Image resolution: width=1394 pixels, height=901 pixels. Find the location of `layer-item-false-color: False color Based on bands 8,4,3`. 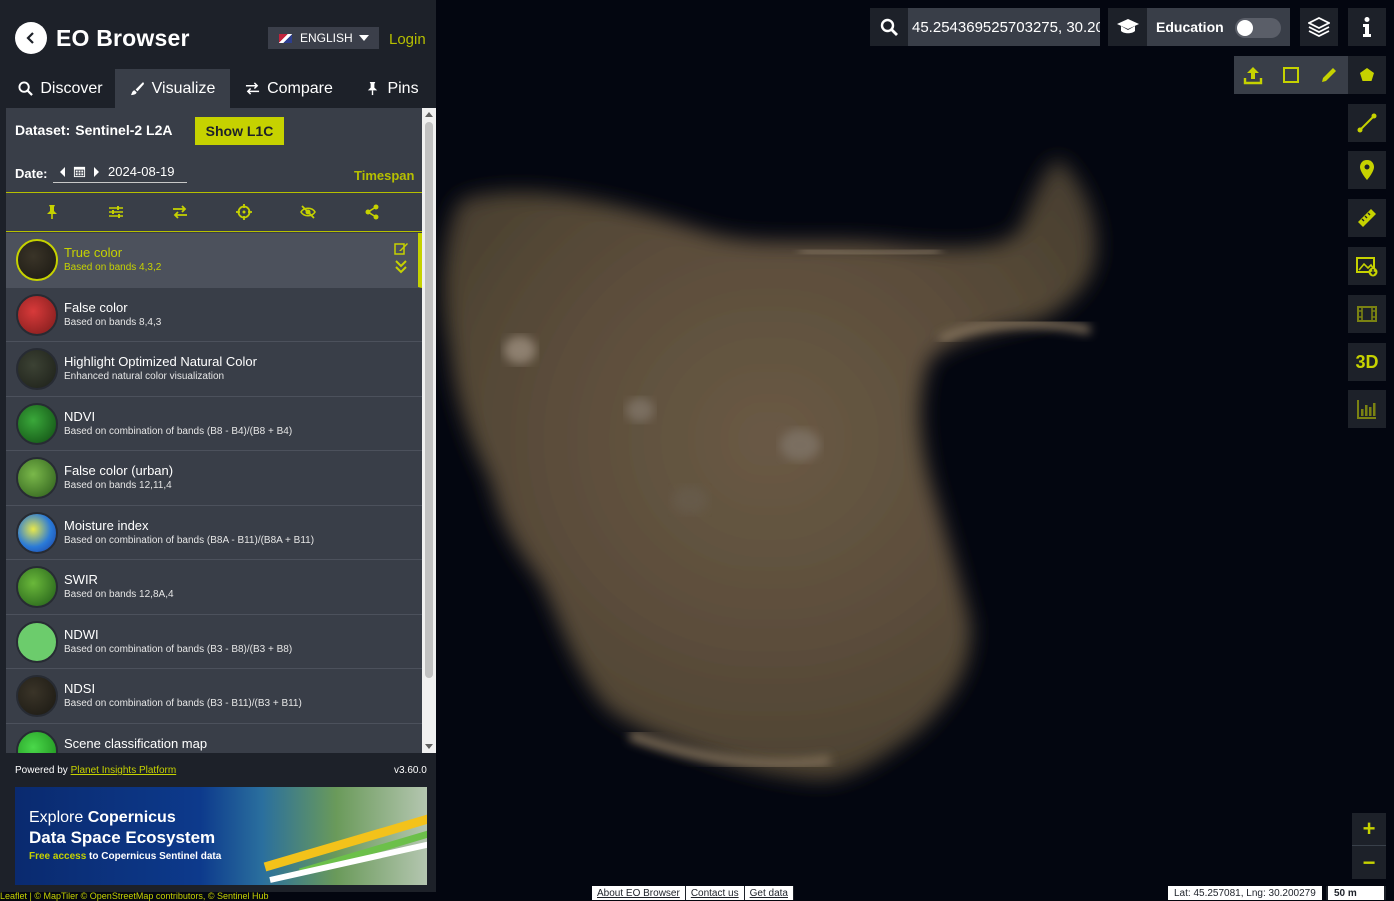

layer-item-false-color: False color Based on bands 8,4,3 is located at coordinates (214, 314).